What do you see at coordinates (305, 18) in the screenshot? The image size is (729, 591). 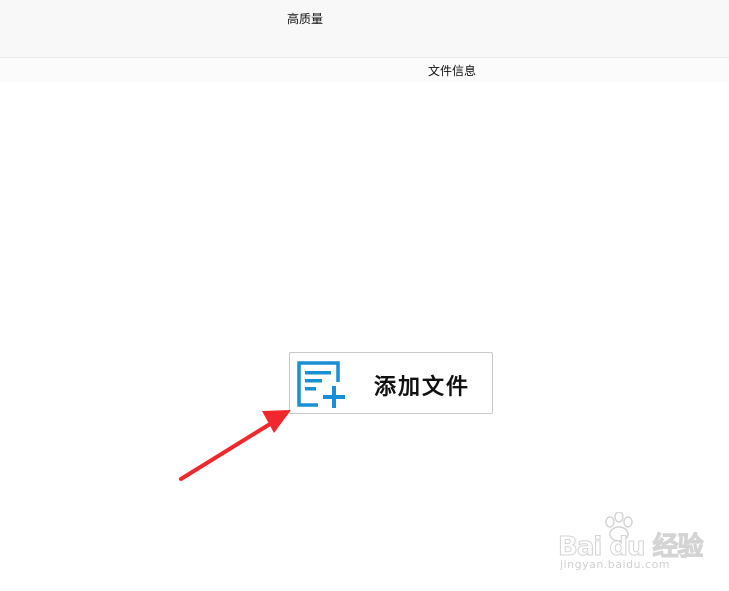 I see `quality-label: 高质量` at bounding box center [305, 18].